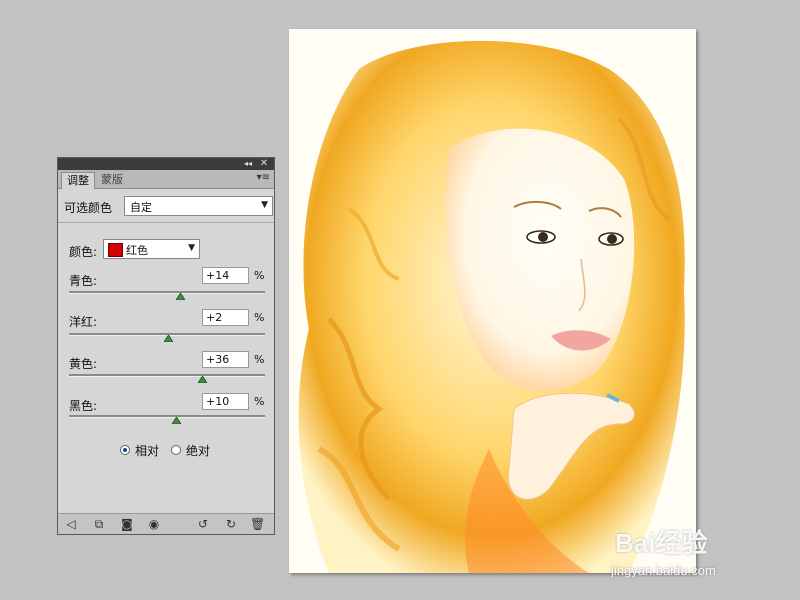 This screenshot has height=600, width=800. I want to click on adjustment-title: 可选颜色, so click(88, 208).